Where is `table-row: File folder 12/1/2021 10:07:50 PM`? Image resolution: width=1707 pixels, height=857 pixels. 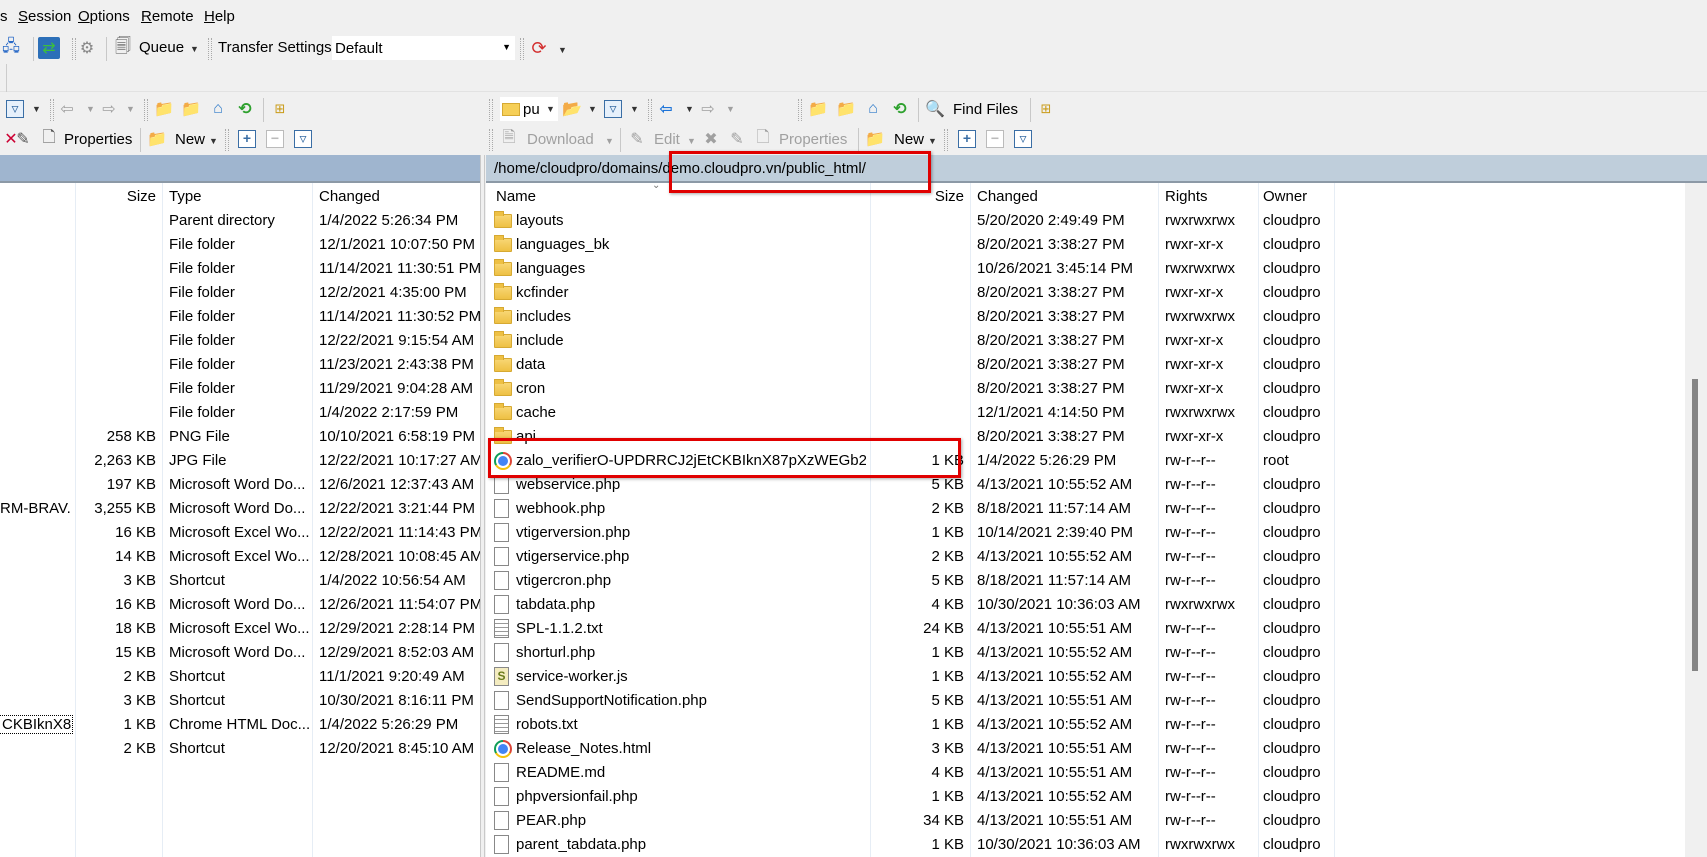 table-row: File folder 12/1/2021 10:07:50 PM is located at coordinates (240, 245).